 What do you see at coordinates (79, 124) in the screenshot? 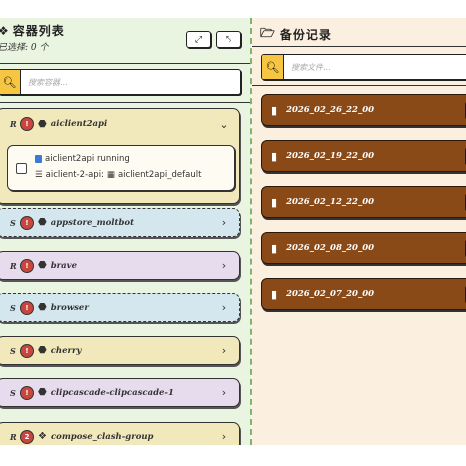
I see `container-name: aiclient2api` at bounding box center [79, 124].